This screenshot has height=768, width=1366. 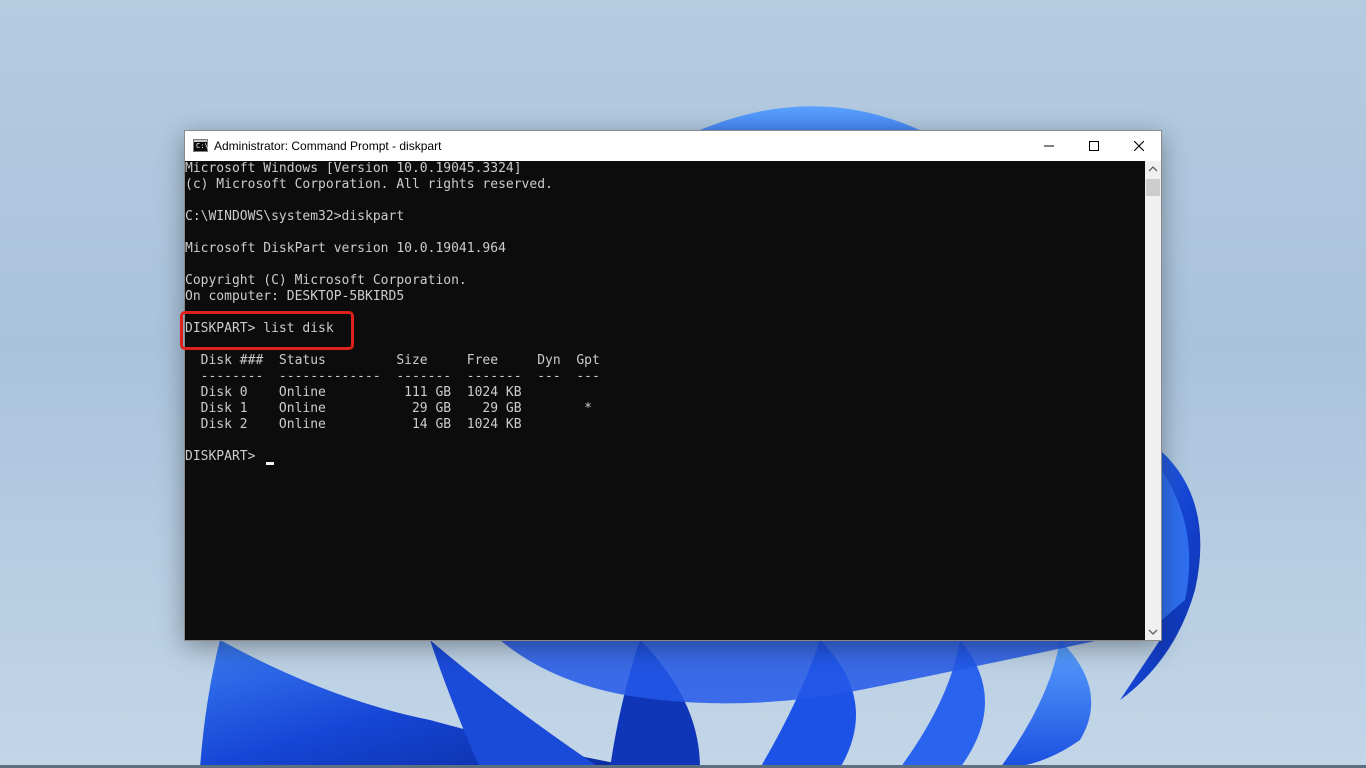 What do you see at coordinates (1153, 187) in the screenshot?
I see `scroll-thumb` at bounding box center [1153, 187].